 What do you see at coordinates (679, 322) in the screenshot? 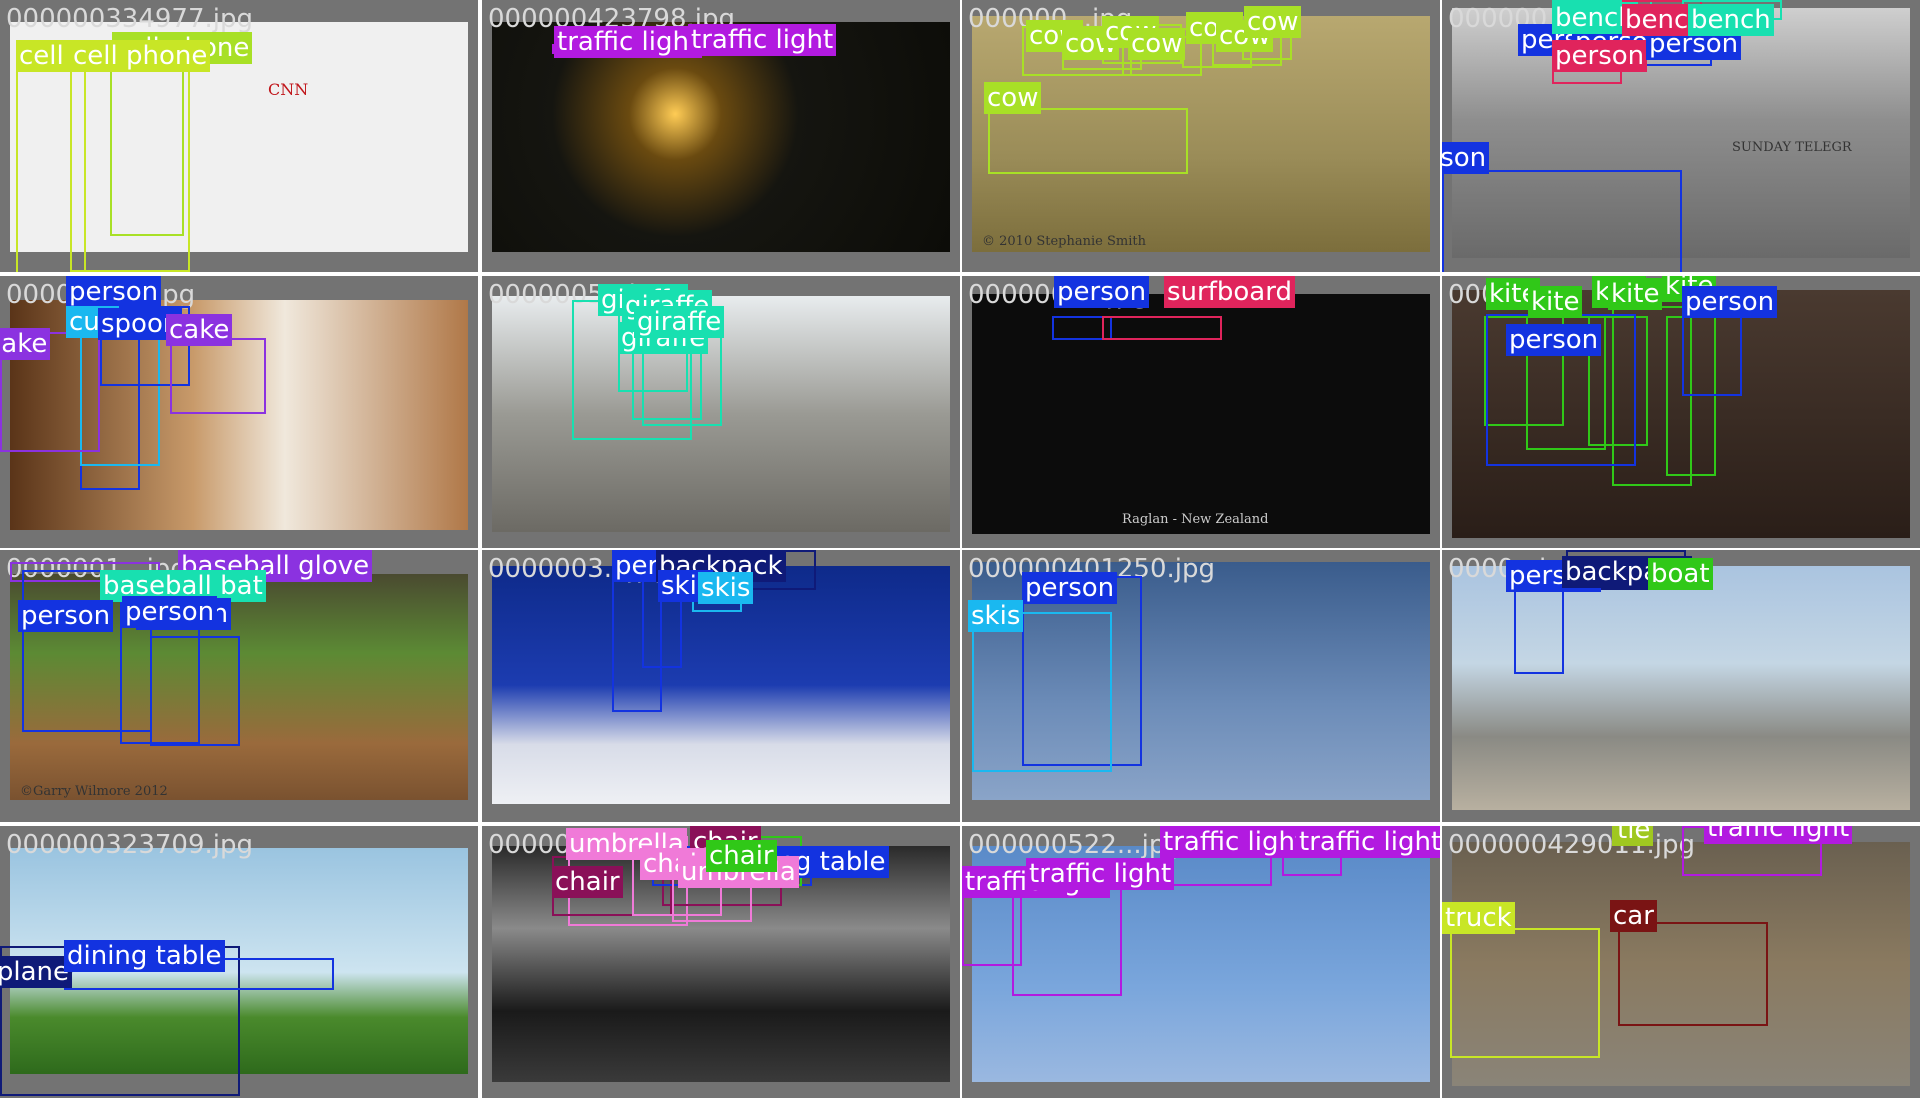
I see `detection-label: giraffe` at bounding box center [679, 322].